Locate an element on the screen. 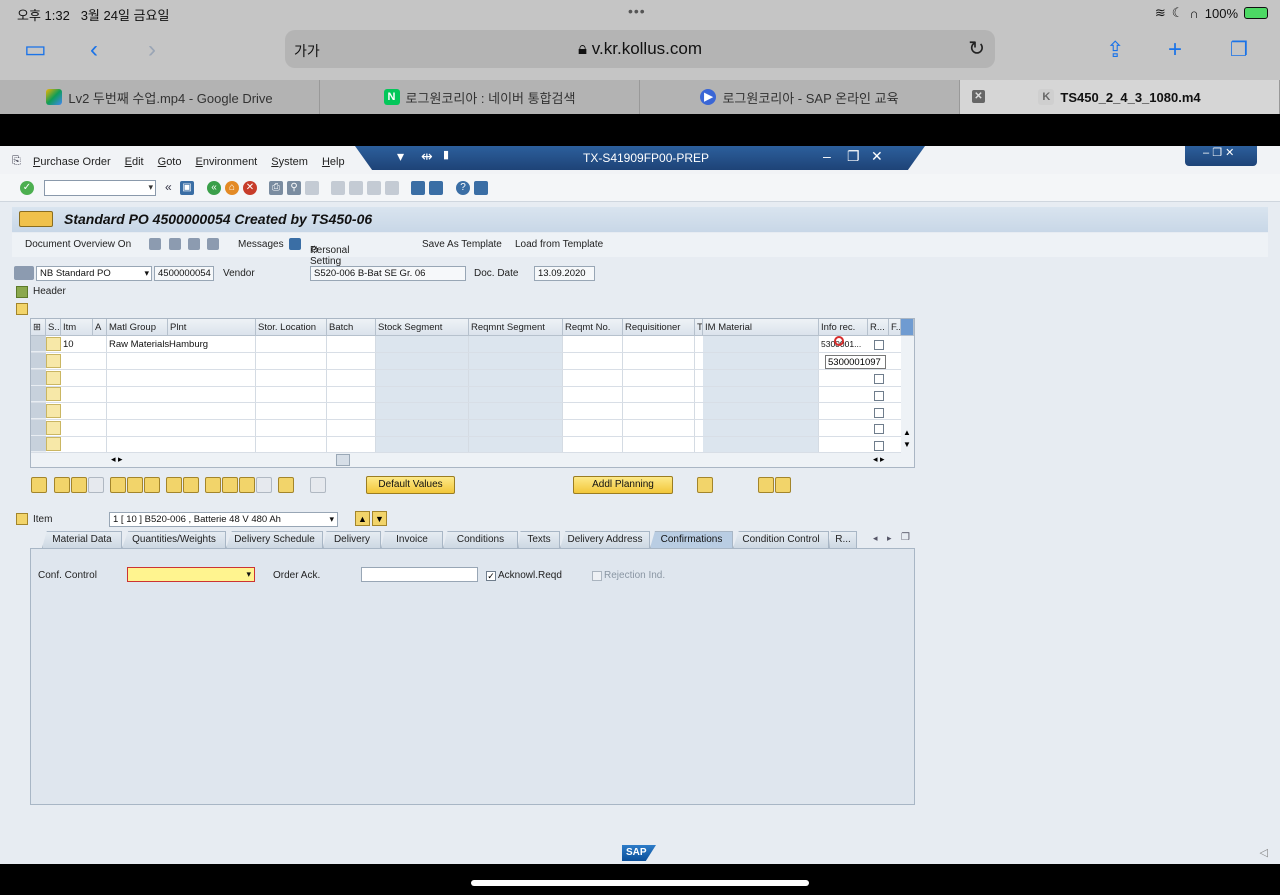 The height and width of the screenshot is (895, 1280). chevron-down-icon: ▾ is located at coordinates (150, 187).